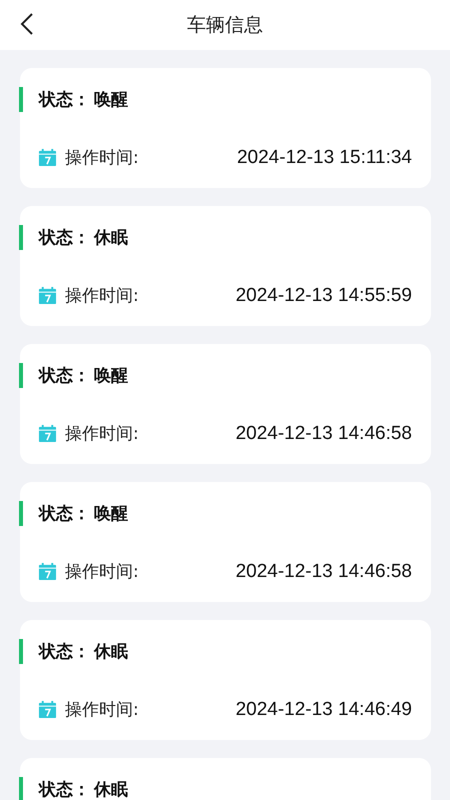 Image resolution: width=450 pixels, height=800 pixels. I want to click on record-card: 状态： 唤醒 操作时间: 2024-12-13 15:11:34, so click(225, 128).